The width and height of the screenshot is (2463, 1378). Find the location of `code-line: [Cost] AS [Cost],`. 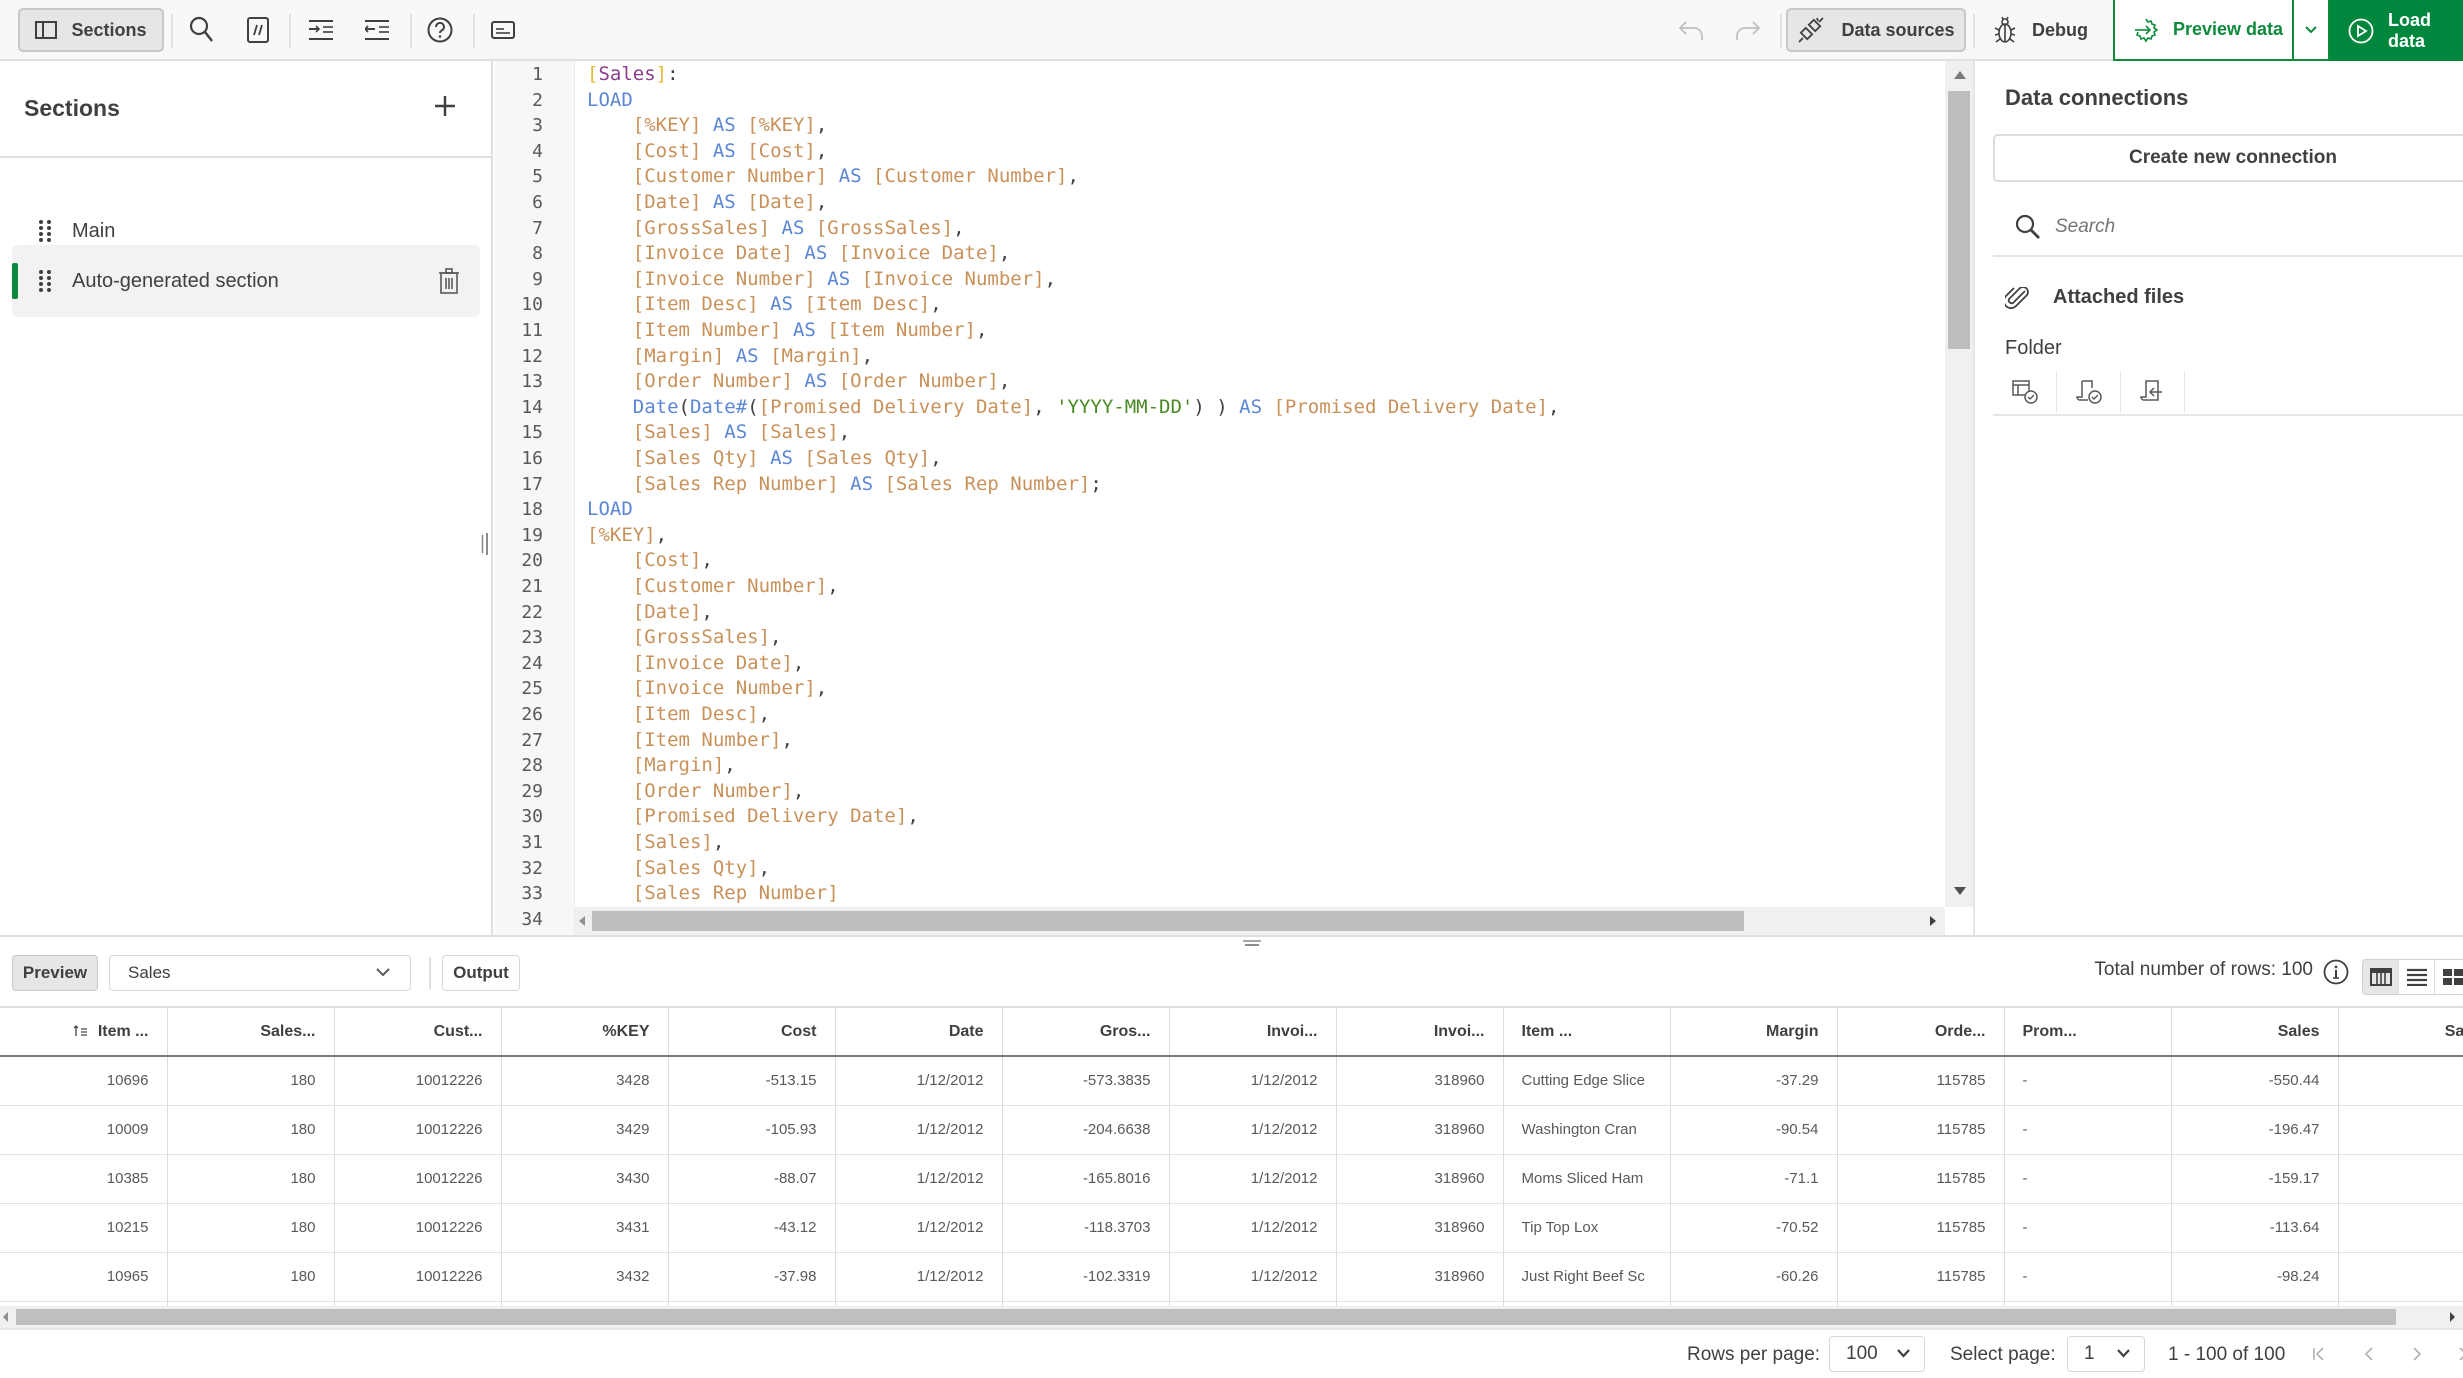

code-line: [Cost] AS [Cost], is located at coordinates (707, 152).